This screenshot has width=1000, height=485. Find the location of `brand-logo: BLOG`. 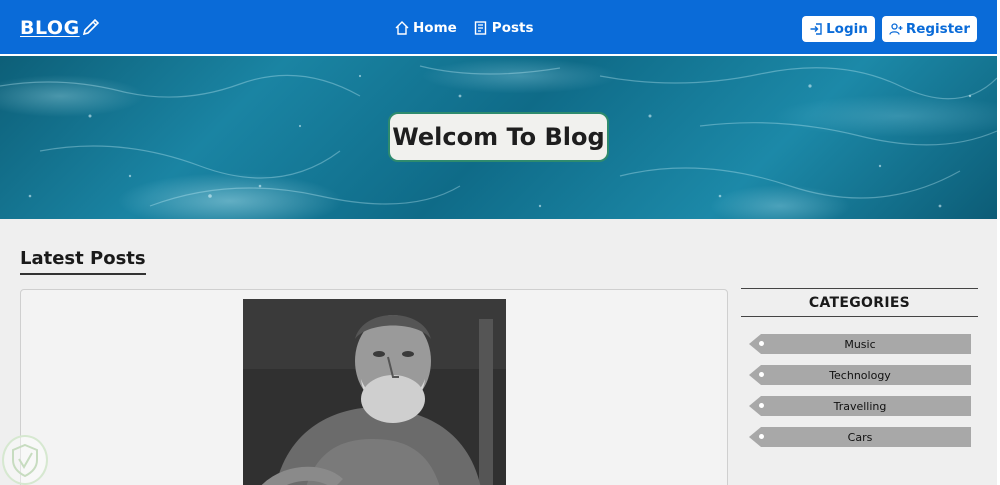

brand-logo: BLOG is located at coordinates (60, 28).